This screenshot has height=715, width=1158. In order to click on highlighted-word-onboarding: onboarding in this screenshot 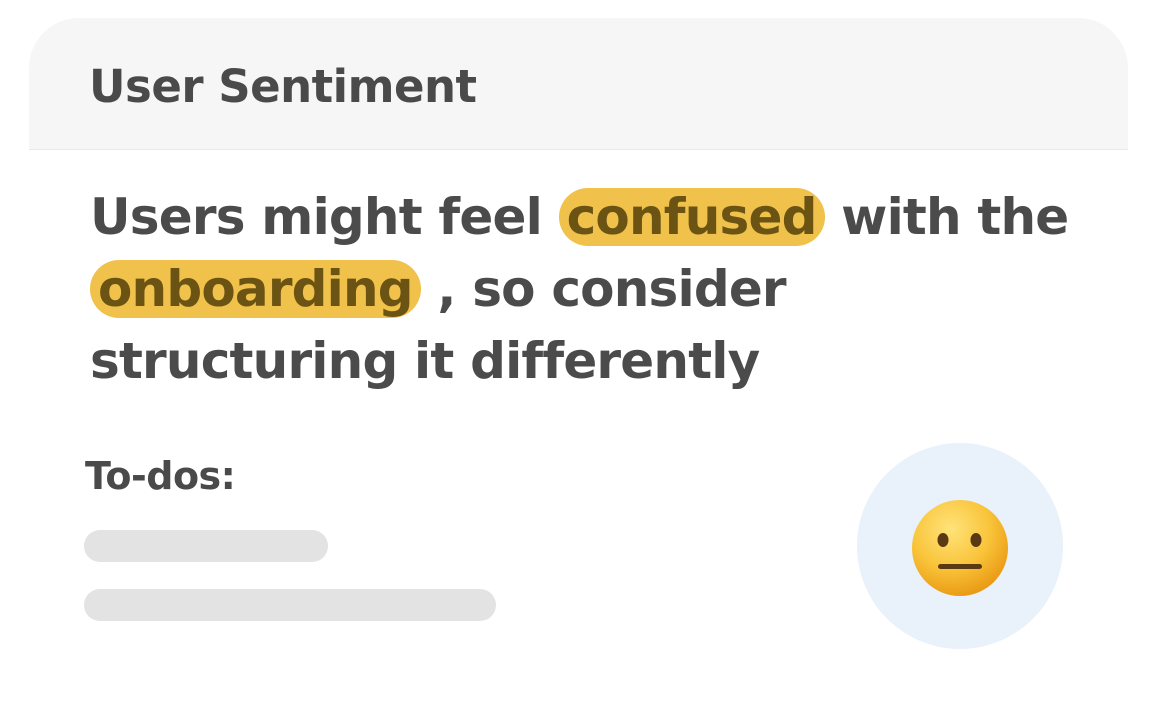, I will do `click(255, 289)`.